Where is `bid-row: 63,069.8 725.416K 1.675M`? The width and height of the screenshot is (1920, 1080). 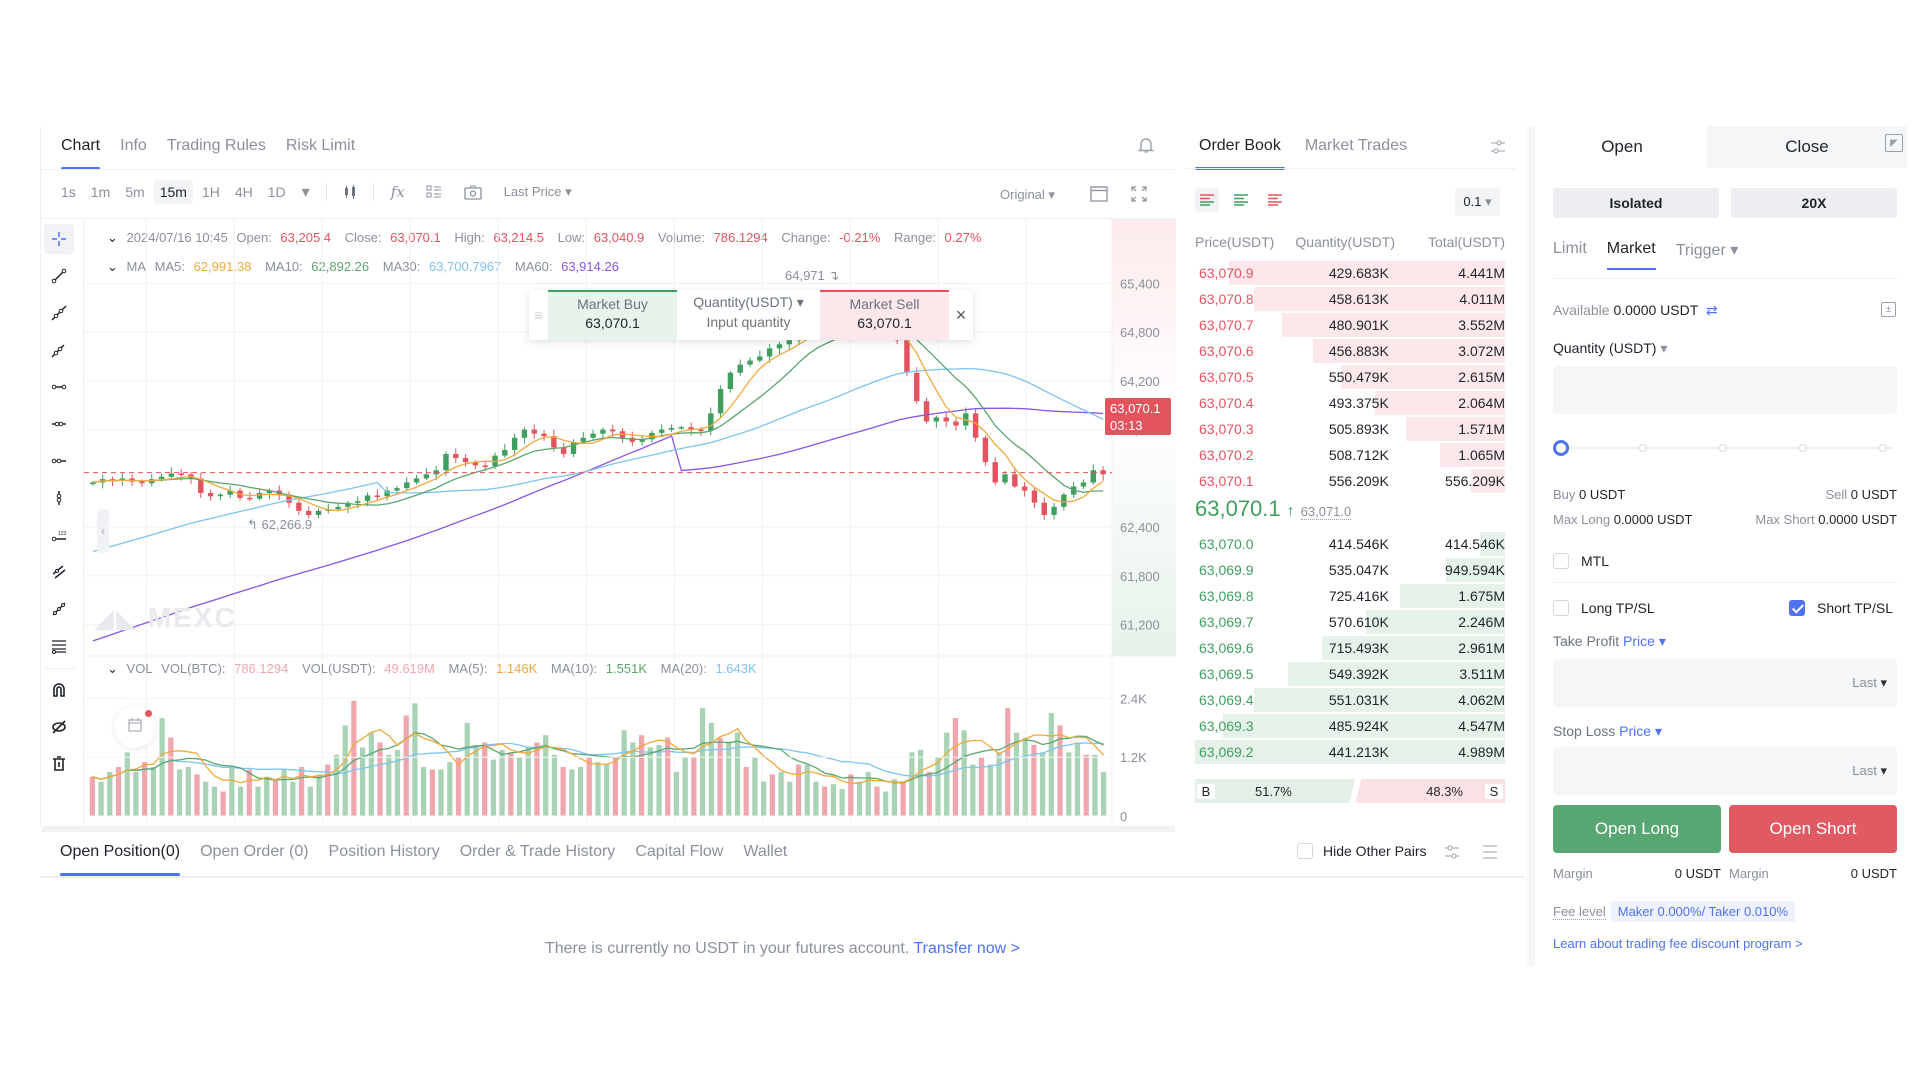
bid-row: 63,069.8 725.416K 1.675M is located at coordinates (1350, 596).